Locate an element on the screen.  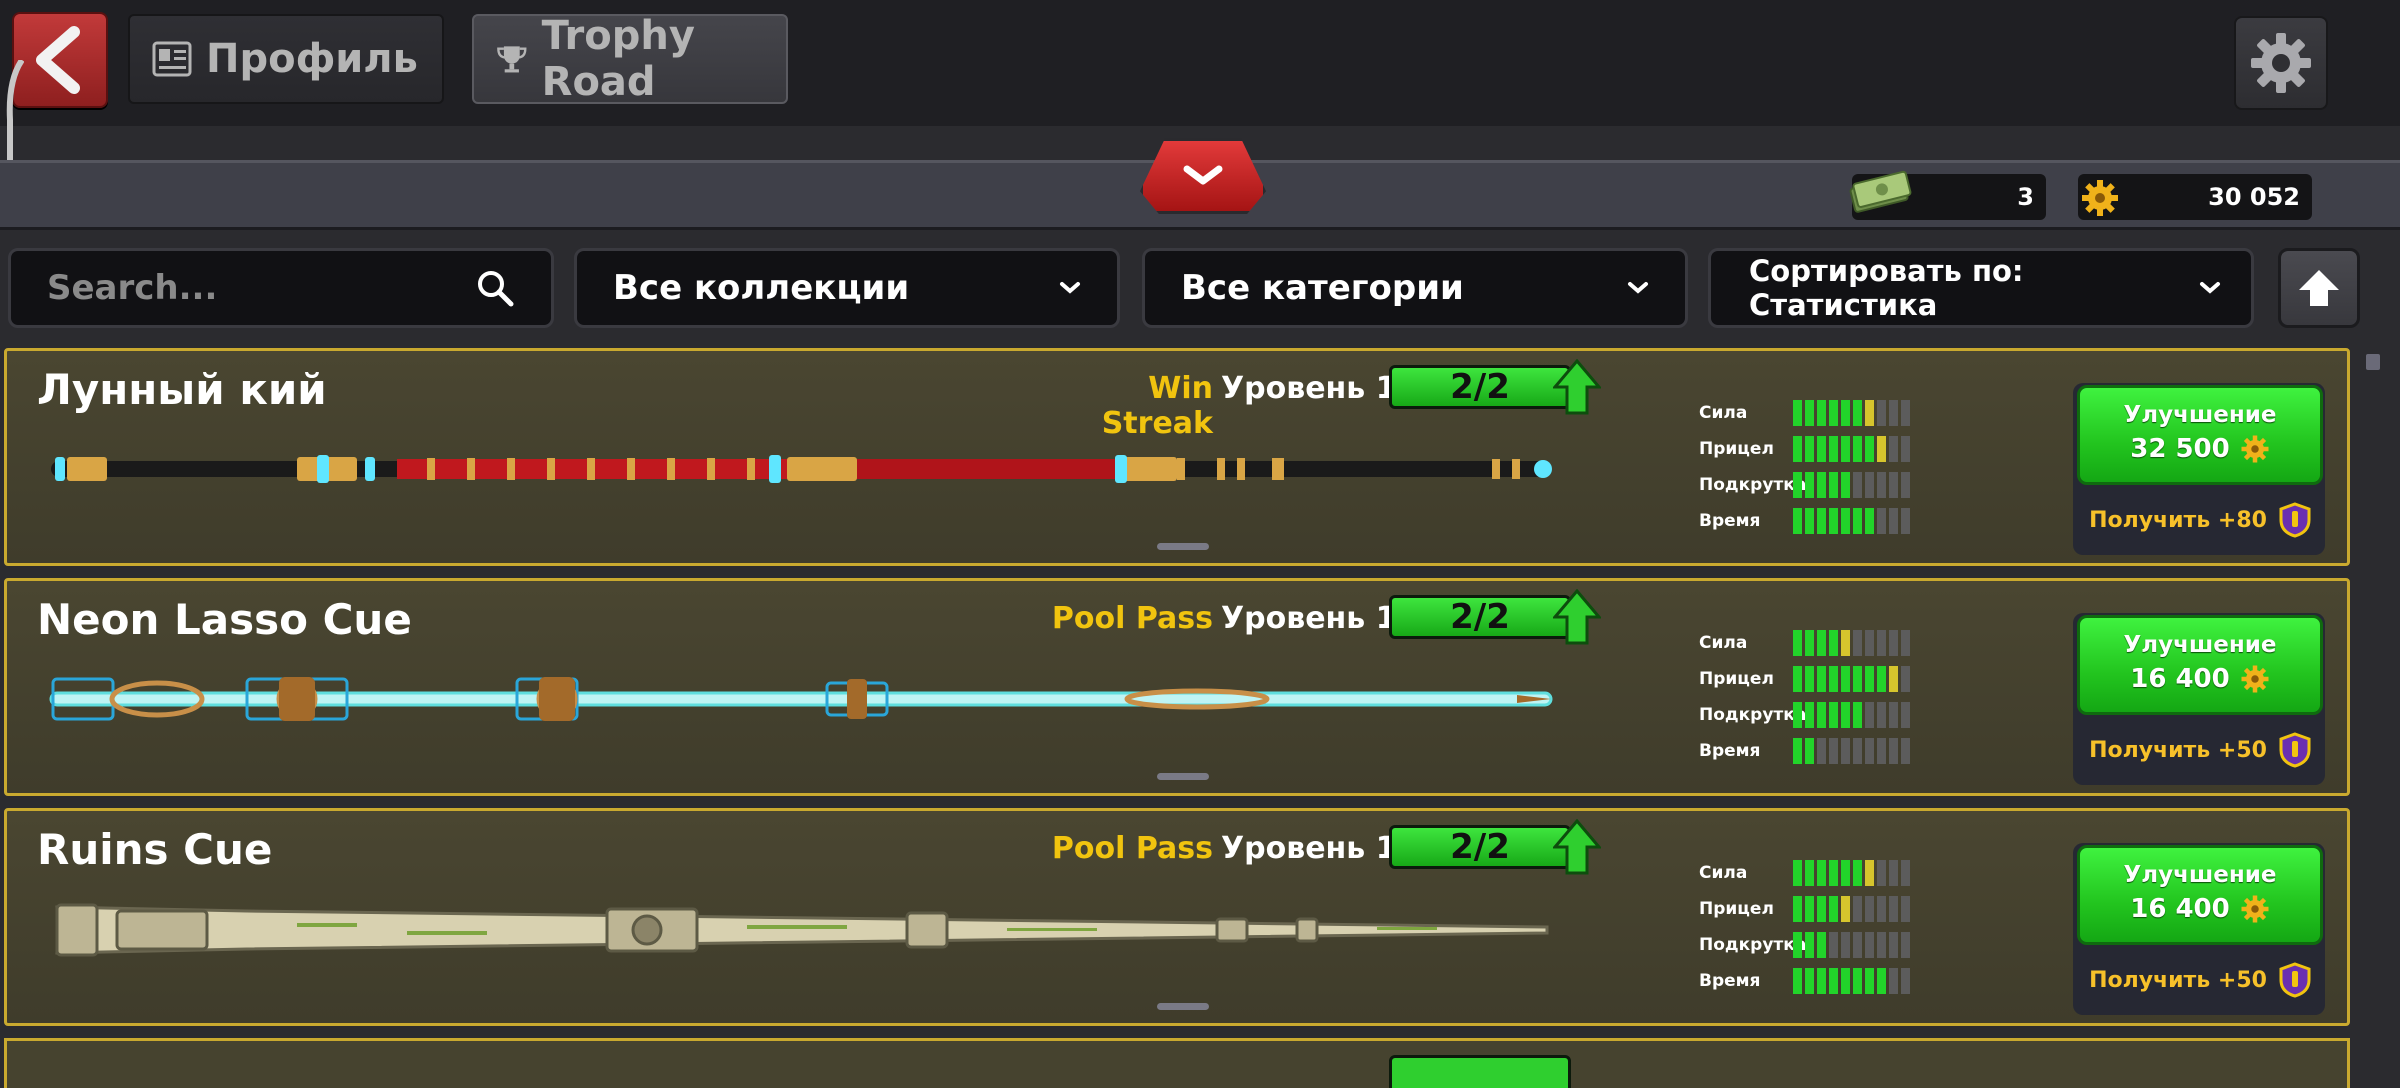
shield-badge-icon is located at coordinates (2295, 520).